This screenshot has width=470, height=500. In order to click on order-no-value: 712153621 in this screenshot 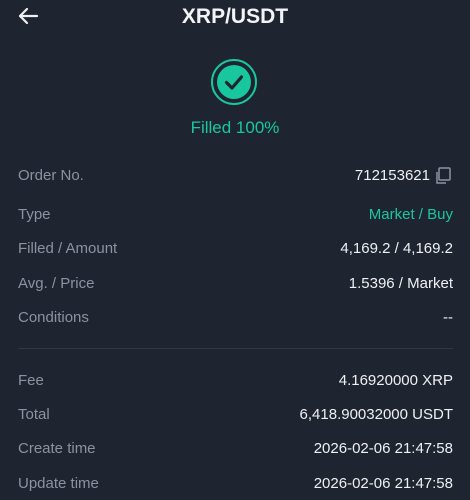, I will do `click(392, 175)`.